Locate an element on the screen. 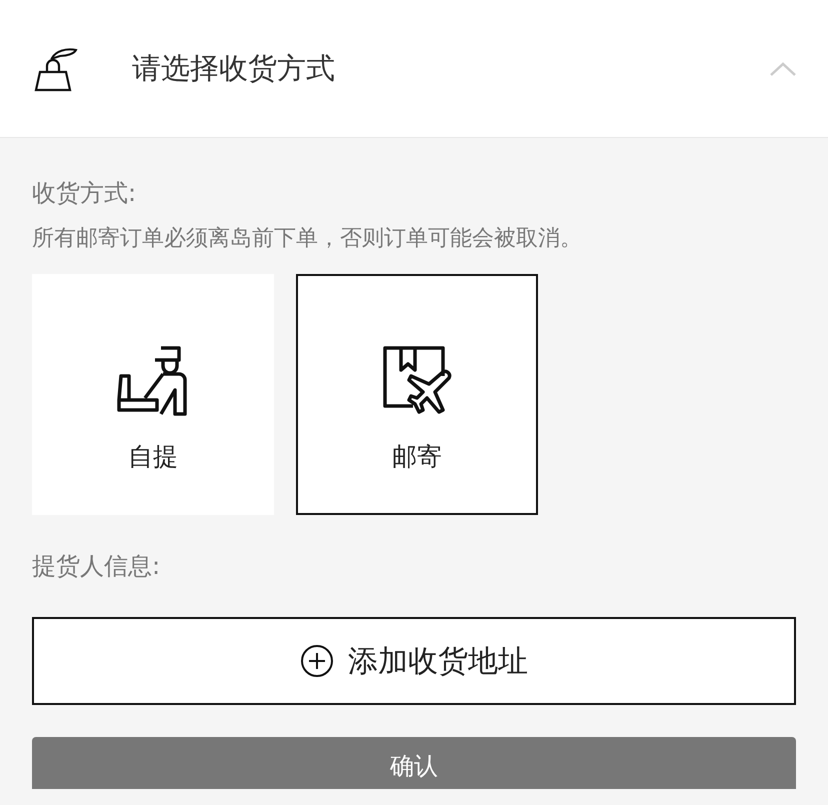 Image resolution: width=828 pixels, height=805 pixels. delivery-option: 邮寄 is located at coordinates (417, 394).